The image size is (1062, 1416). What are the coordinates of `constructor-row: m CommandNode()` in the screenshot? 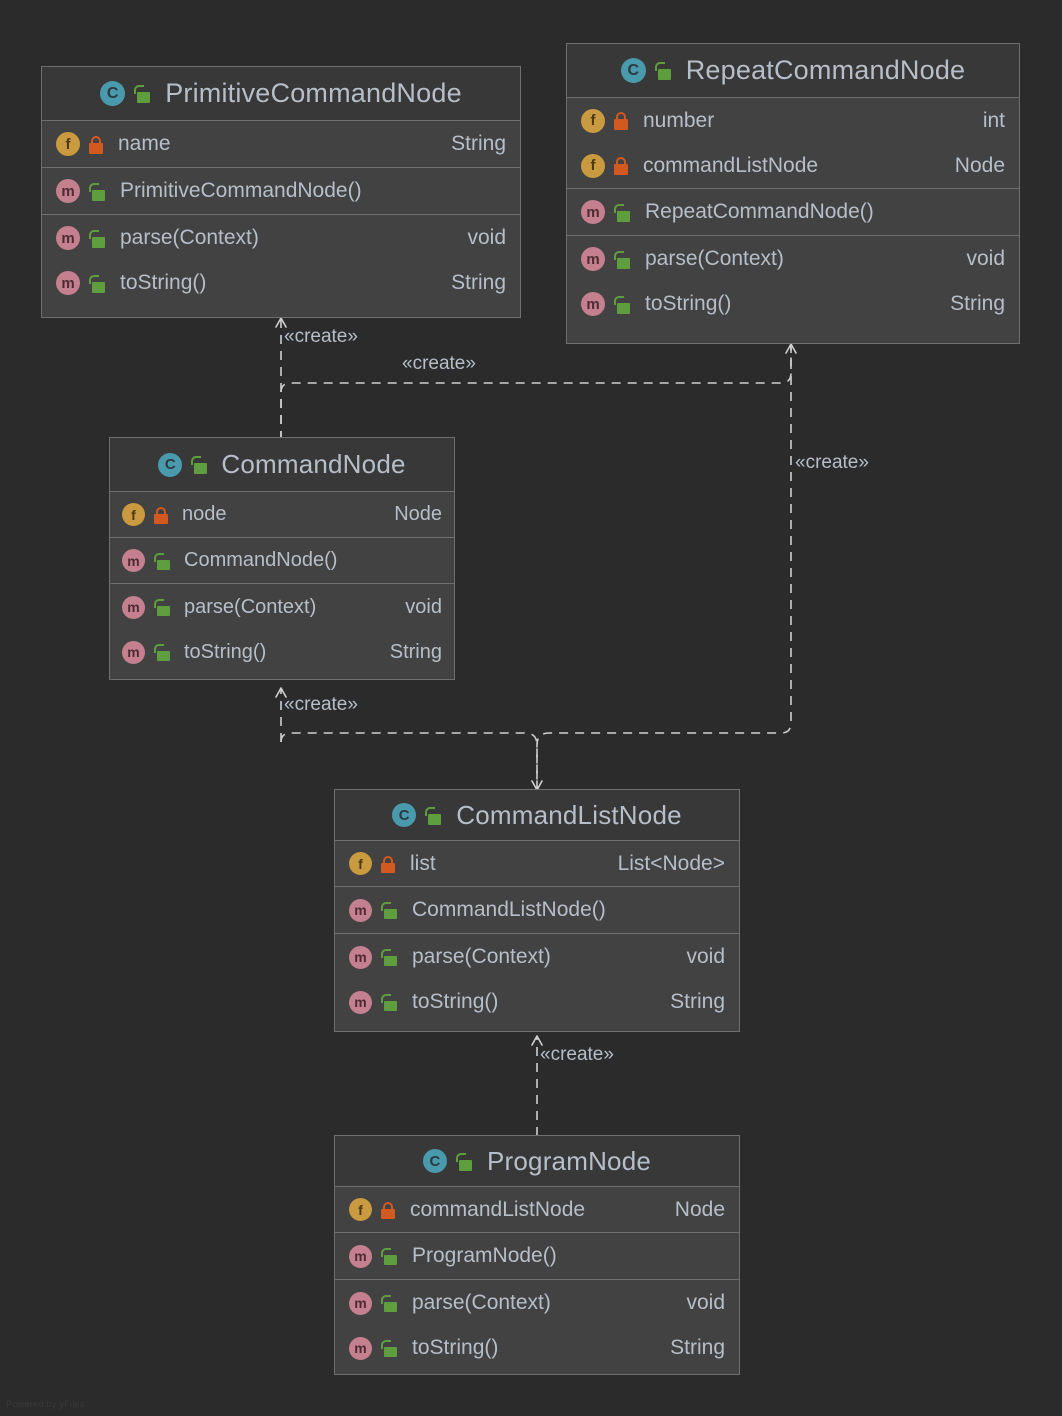 It's located at (282, 560).